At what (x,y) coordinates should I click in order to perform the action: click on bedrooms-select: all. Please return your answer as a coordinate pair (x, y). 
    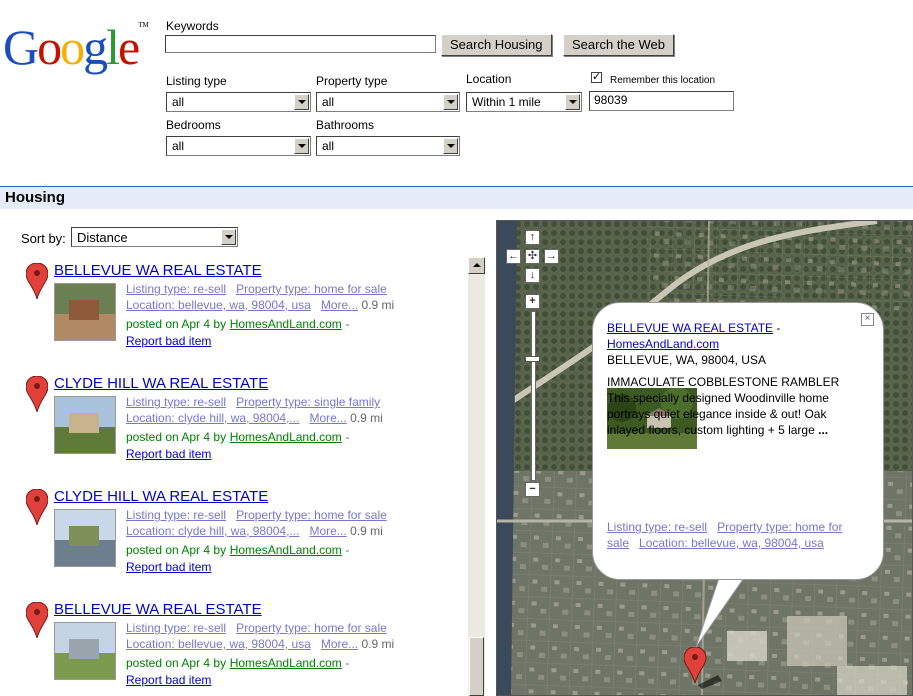
    Looking at the image, I should click on (238, 146).